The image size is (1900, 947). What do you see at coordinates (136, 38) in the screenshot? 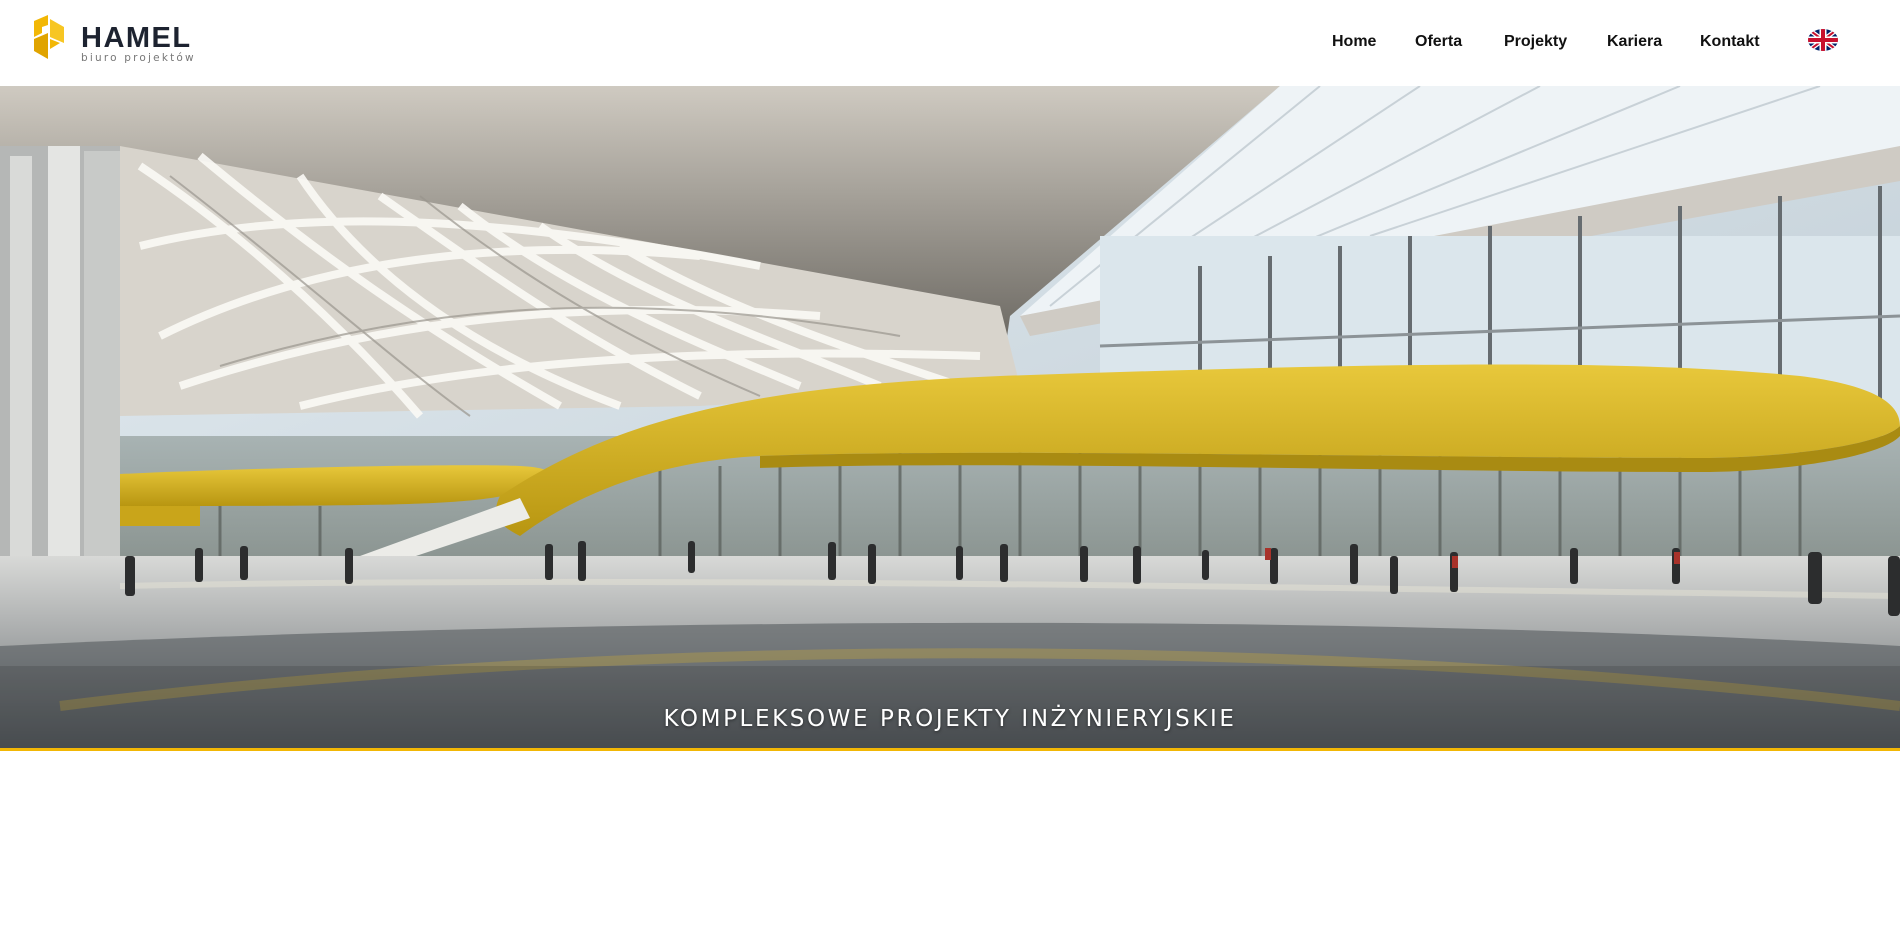
I see `logo-name: HAMEL` at bounding box center [136, 38].